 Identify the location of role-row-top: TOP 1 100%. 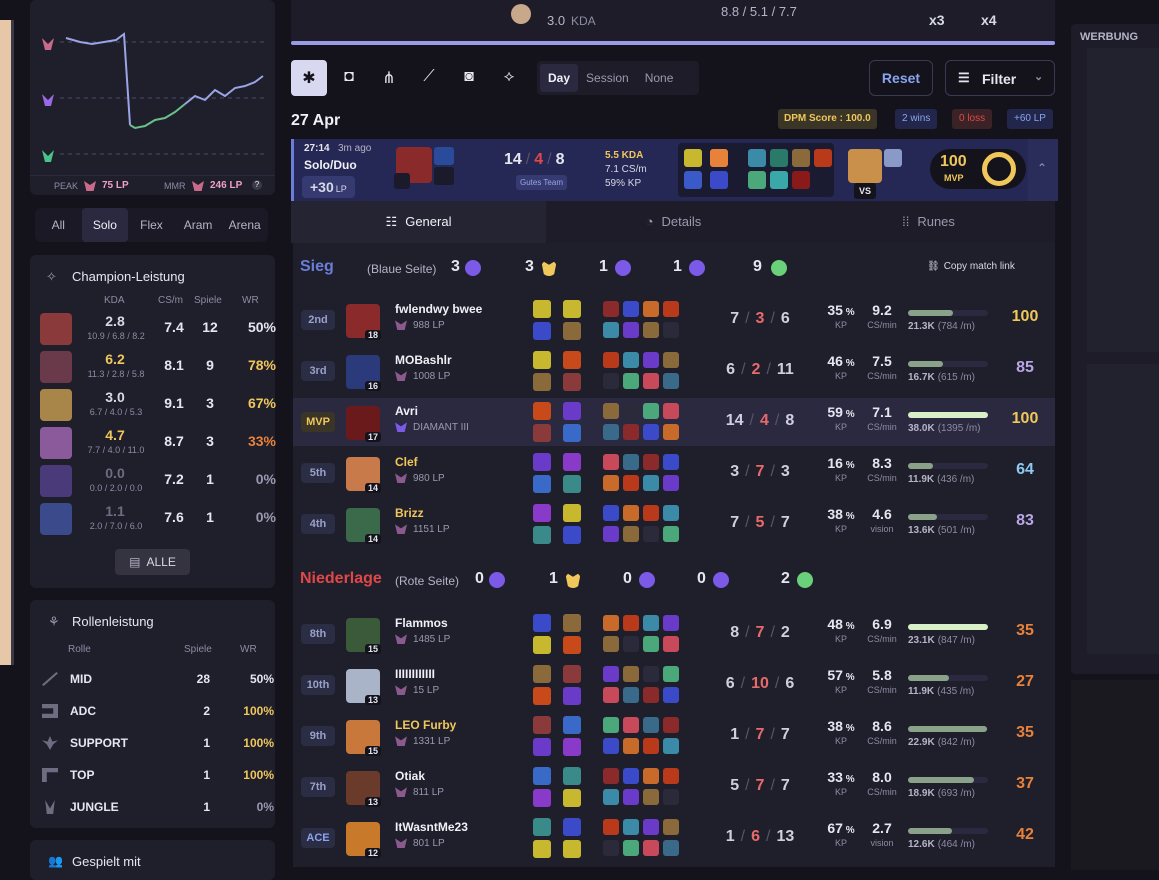
(157, 775).